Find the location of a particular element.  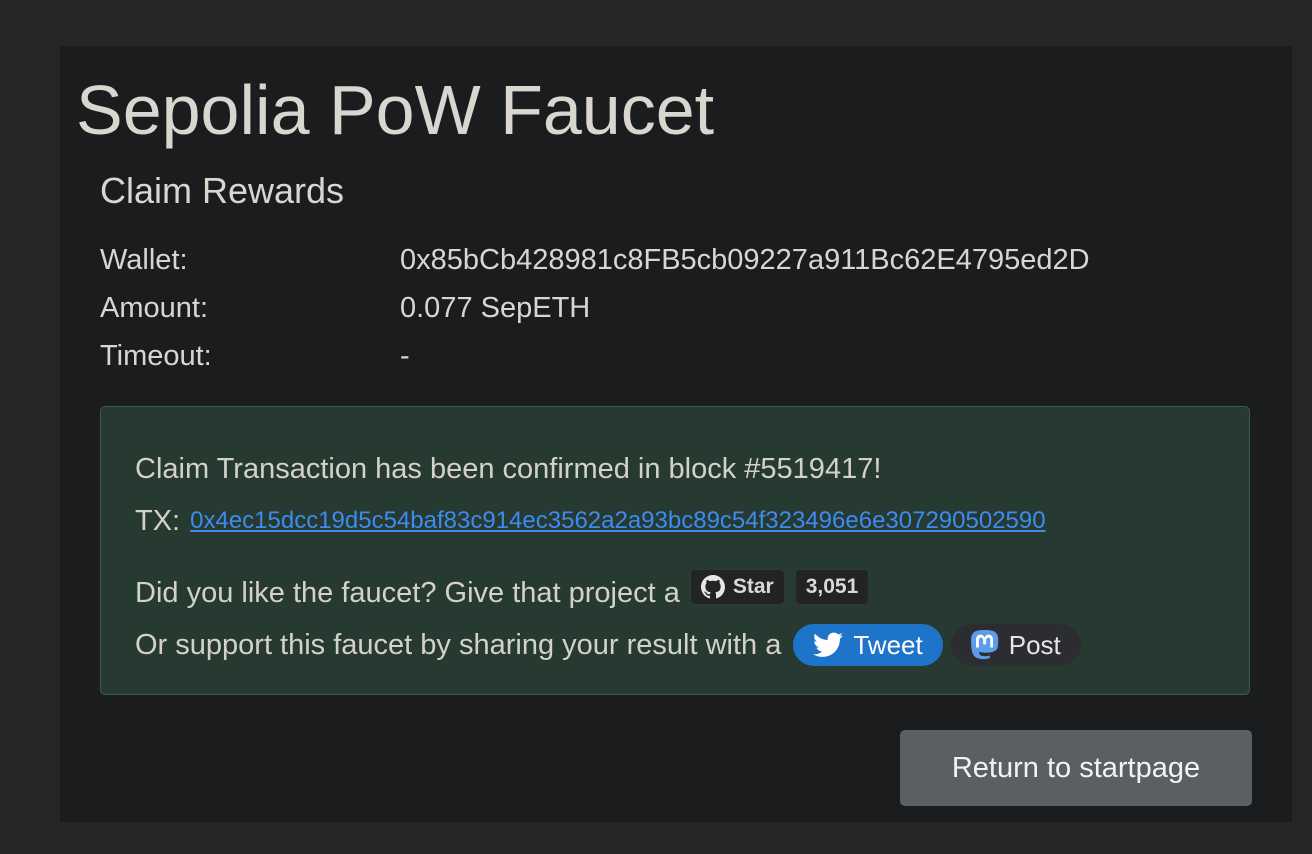

tweet-button: Tweet is located at coordinates (868, 645).